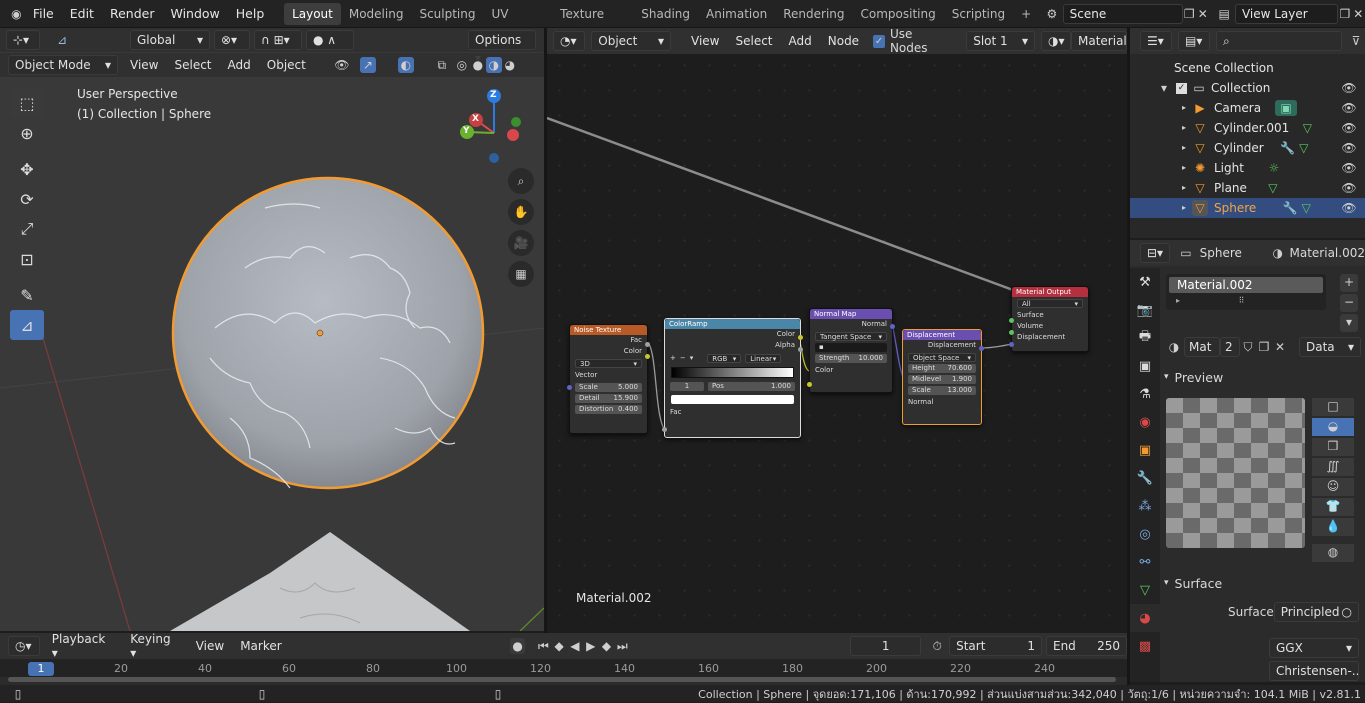 This screenshot has height=703, width=1365. Describe the element at coordinates (608, 409) in the screenshot. I see `noise-distortion-field: Distortion 0.400` at that location.